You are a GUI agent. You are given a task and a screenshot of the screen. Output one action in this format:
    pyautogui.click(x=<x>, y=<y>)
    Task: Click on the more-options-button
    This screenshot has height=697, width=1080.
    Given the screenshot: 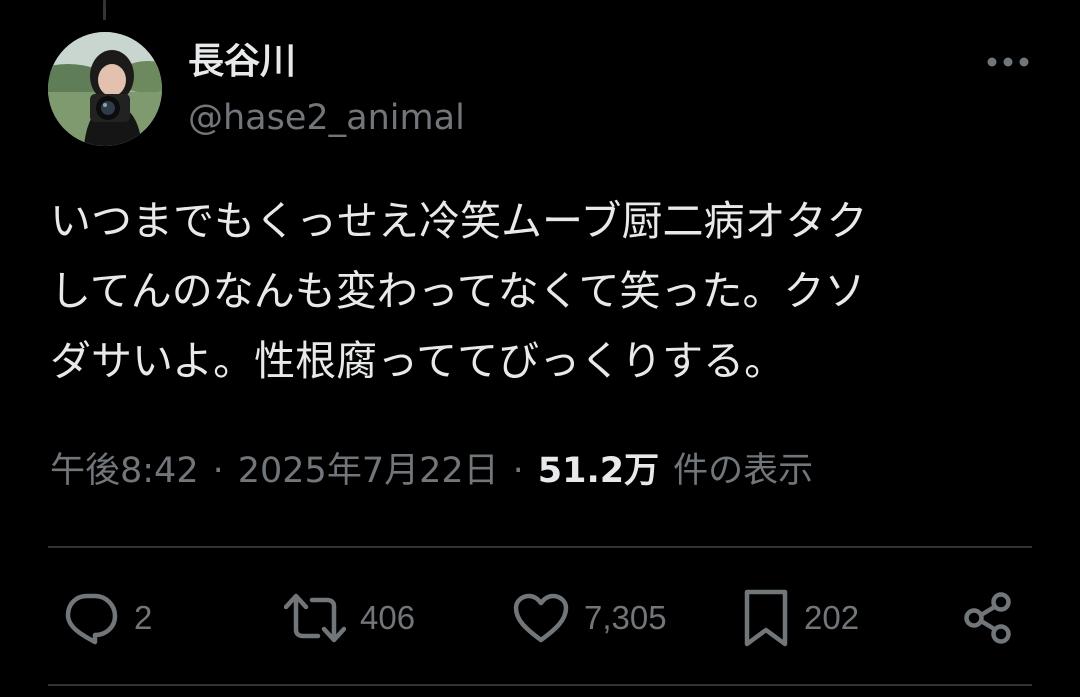 What is the action you would take?
    pyautogui.click(x=1008, y=62)
    